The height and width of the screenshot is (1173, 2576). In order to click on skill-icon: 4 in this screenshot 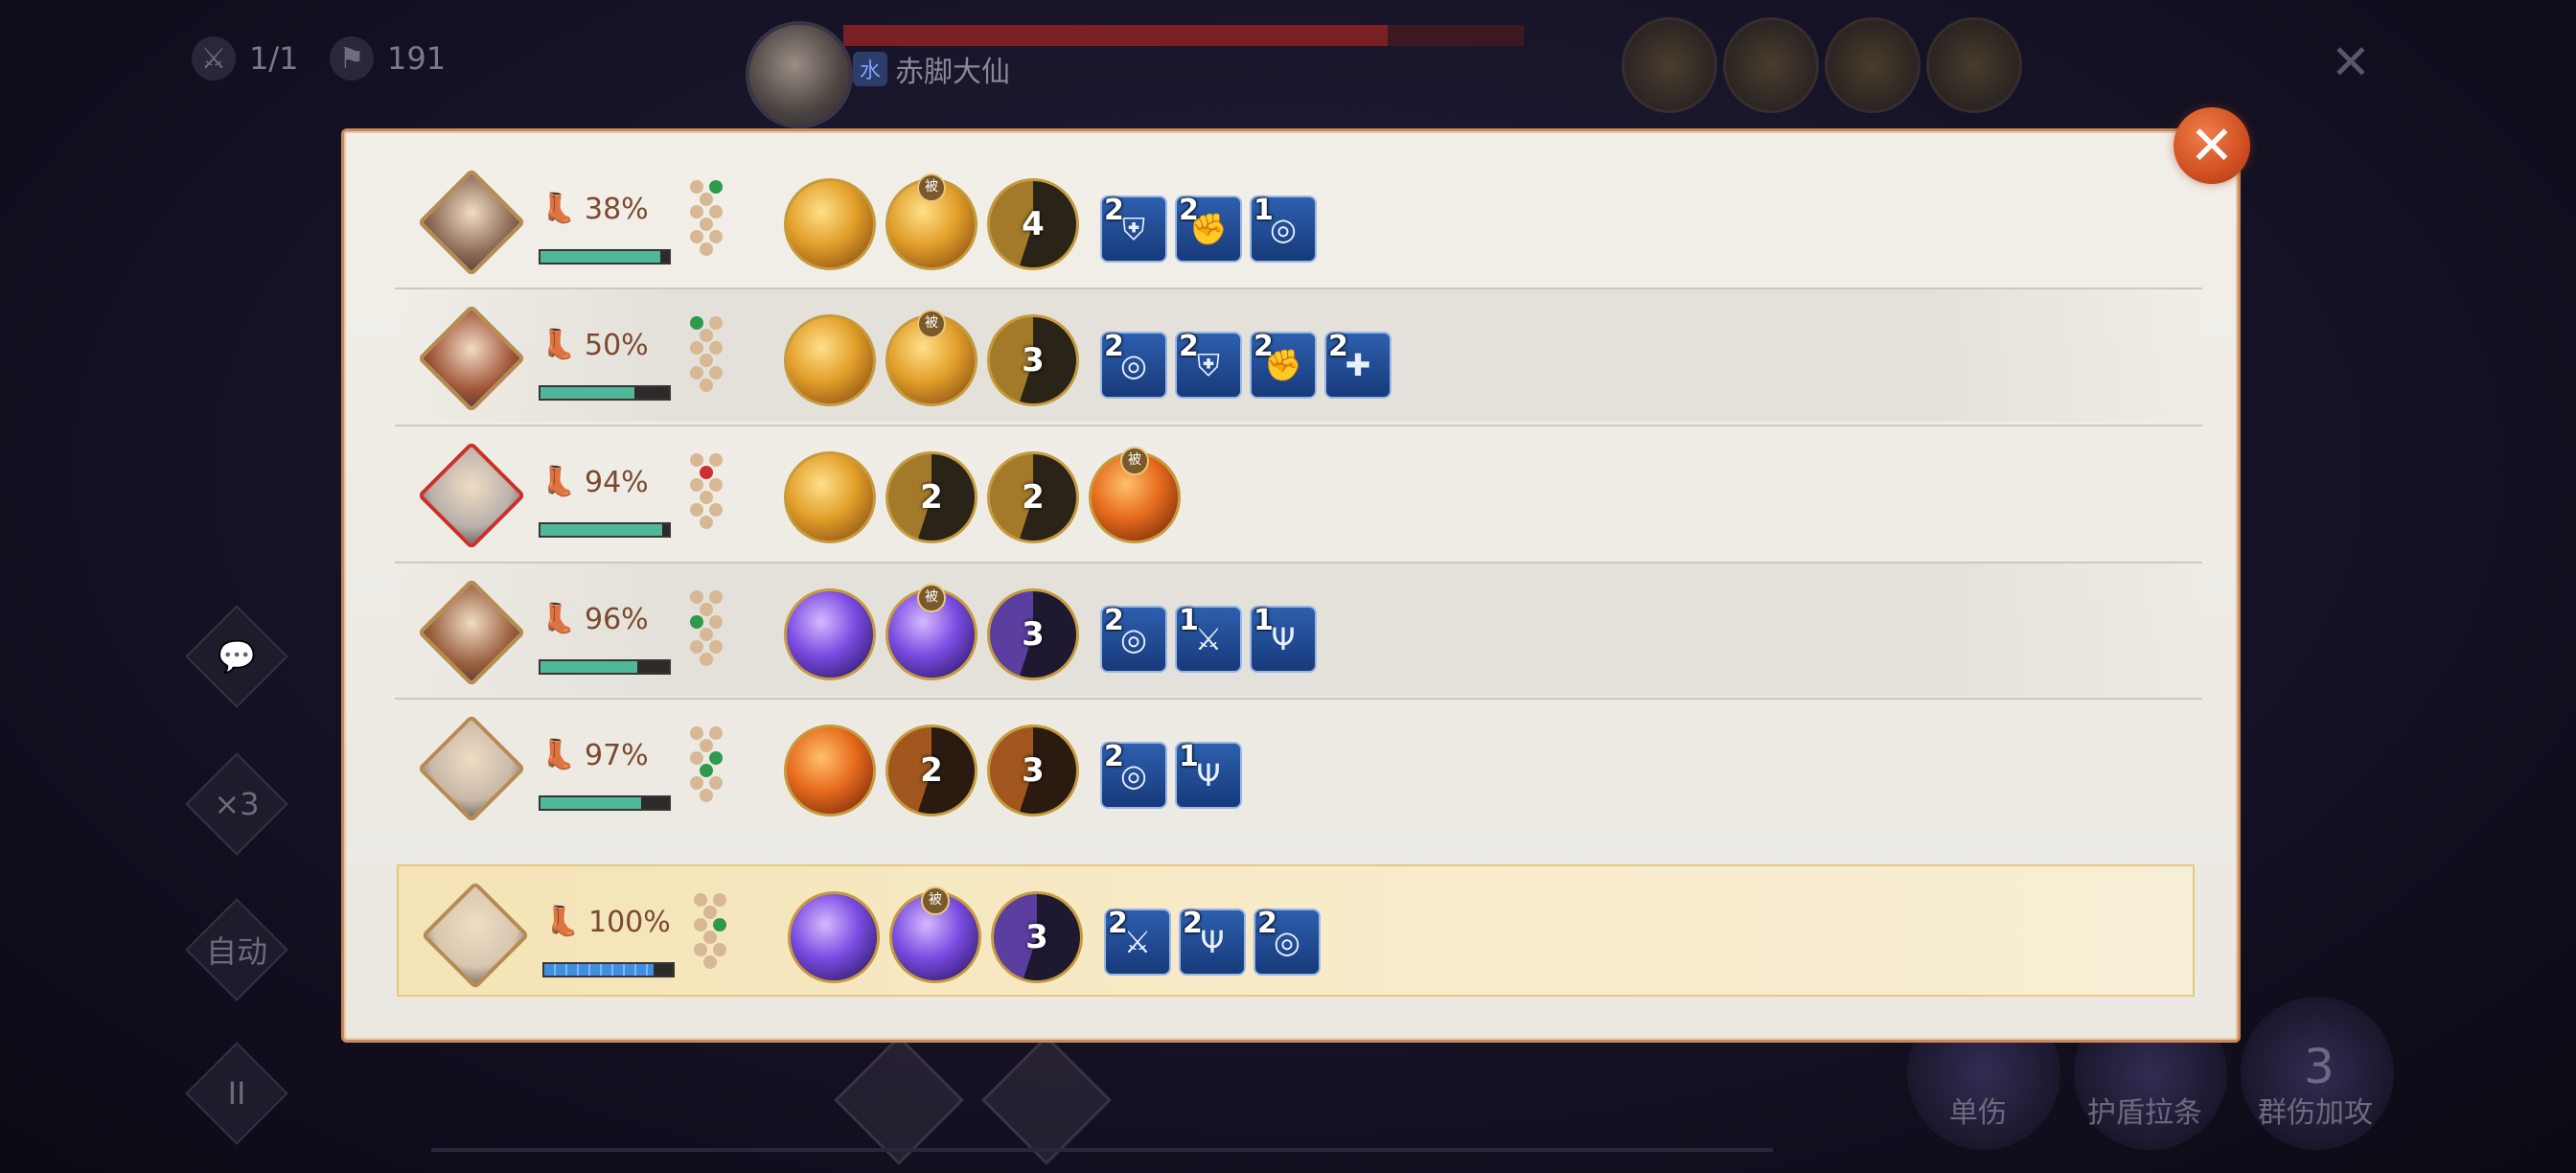, I will do `click(1033, 224)`.